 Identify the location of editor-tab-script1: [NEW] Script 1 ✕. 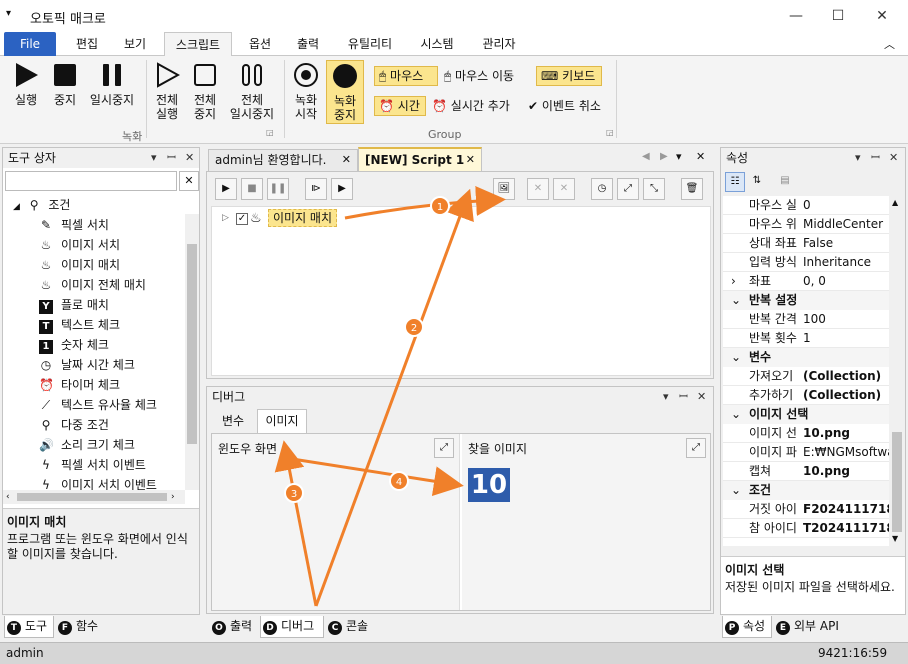
(420, 159).